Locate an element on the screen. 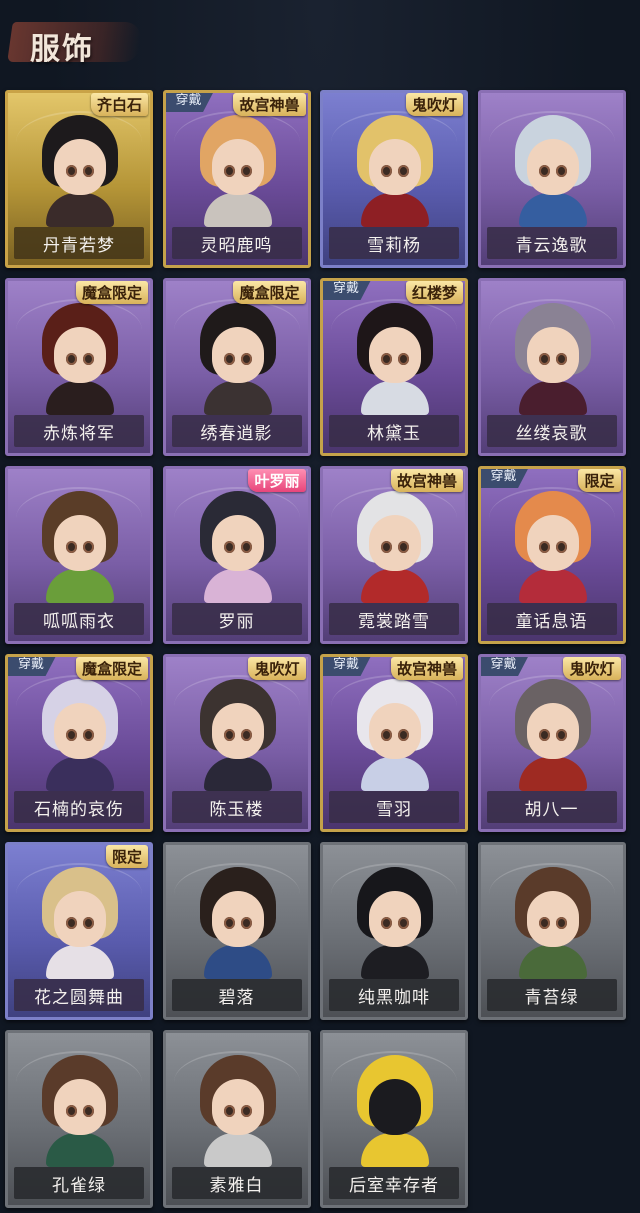 Image resolution: width=640 pixels, height=1213 pixels. card-name-bar: 呱呱雨衣 is located at coordinates (79, 619).